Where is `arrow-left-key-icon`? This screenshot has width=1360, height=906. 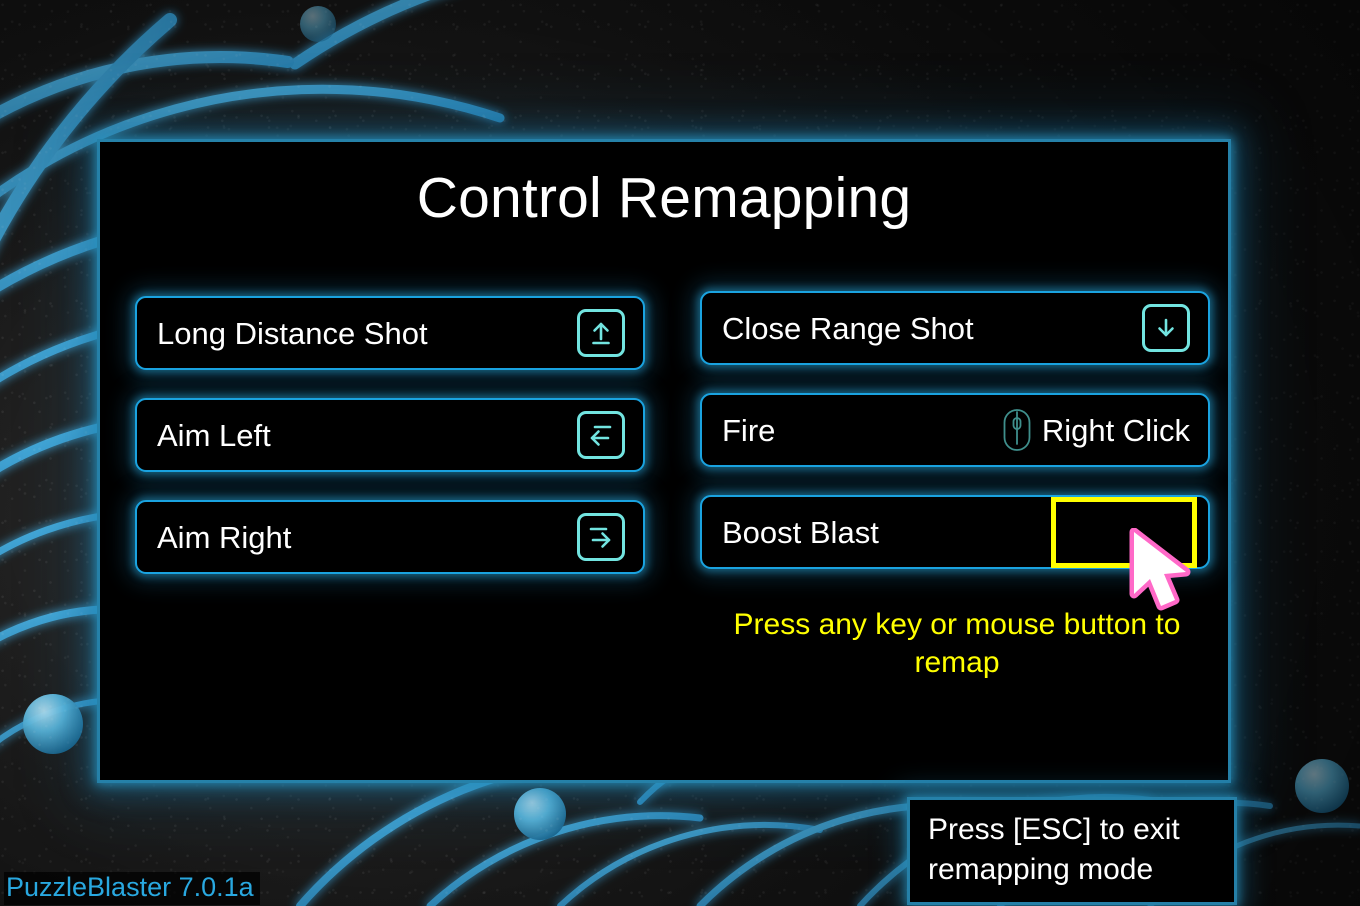 arrow-left-key-icon is located at coordinates (601, 435).